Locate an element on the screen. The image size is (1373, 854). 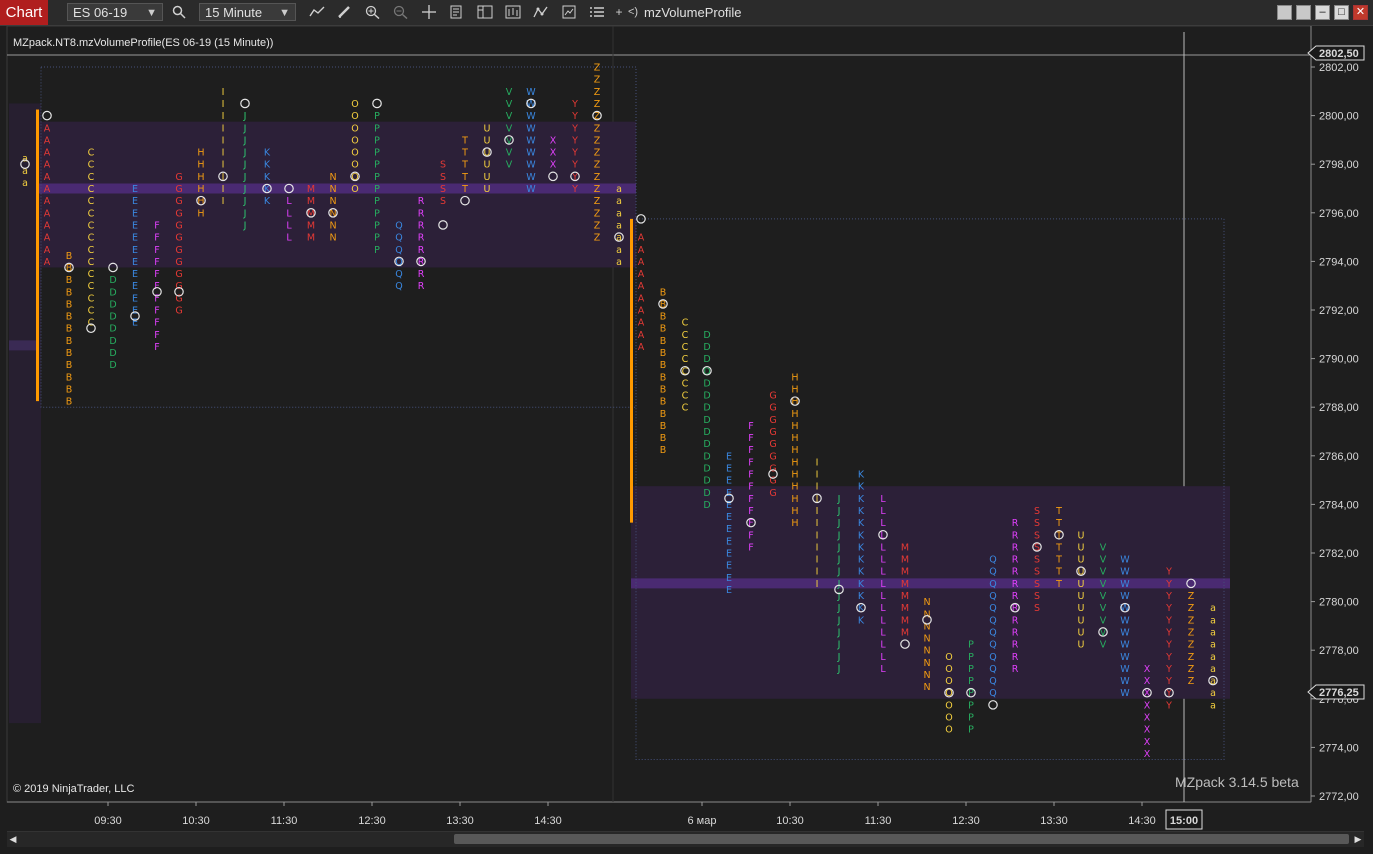
line-chart-icon is located at coordinates (317, 12).